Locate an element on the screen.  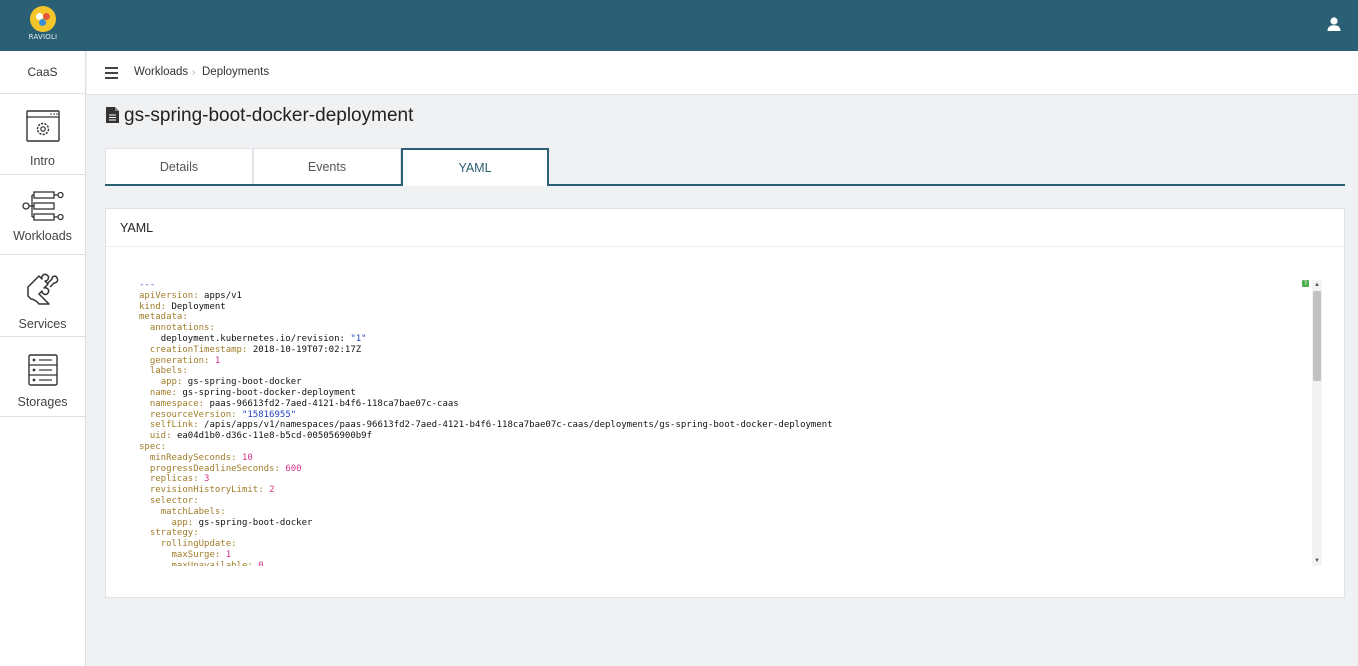
editor-scrollbar: ▲ ▼ is located at coordinates (1317, 423).